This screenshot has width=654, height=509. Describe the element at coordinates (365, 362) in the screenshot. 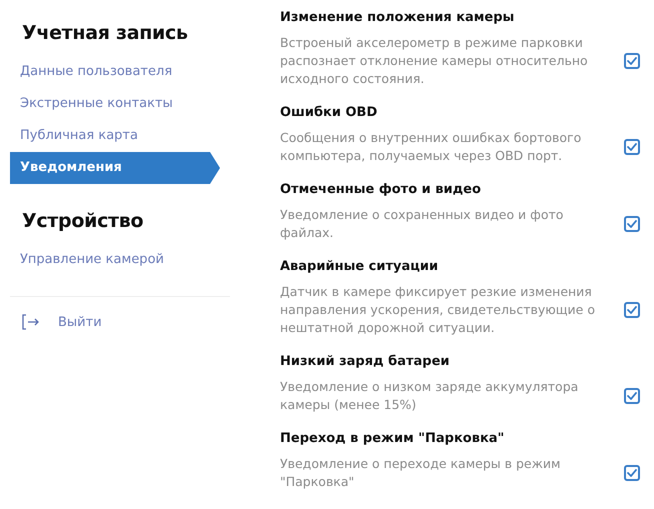

I see `notification-title: Низкий заряд батареи` at that location.